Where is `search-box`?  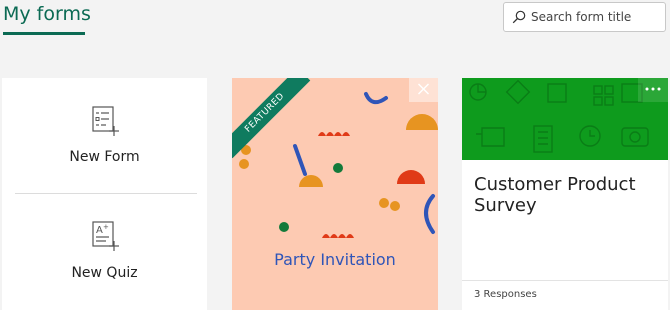
search-box is located at coordinates (584, 17).